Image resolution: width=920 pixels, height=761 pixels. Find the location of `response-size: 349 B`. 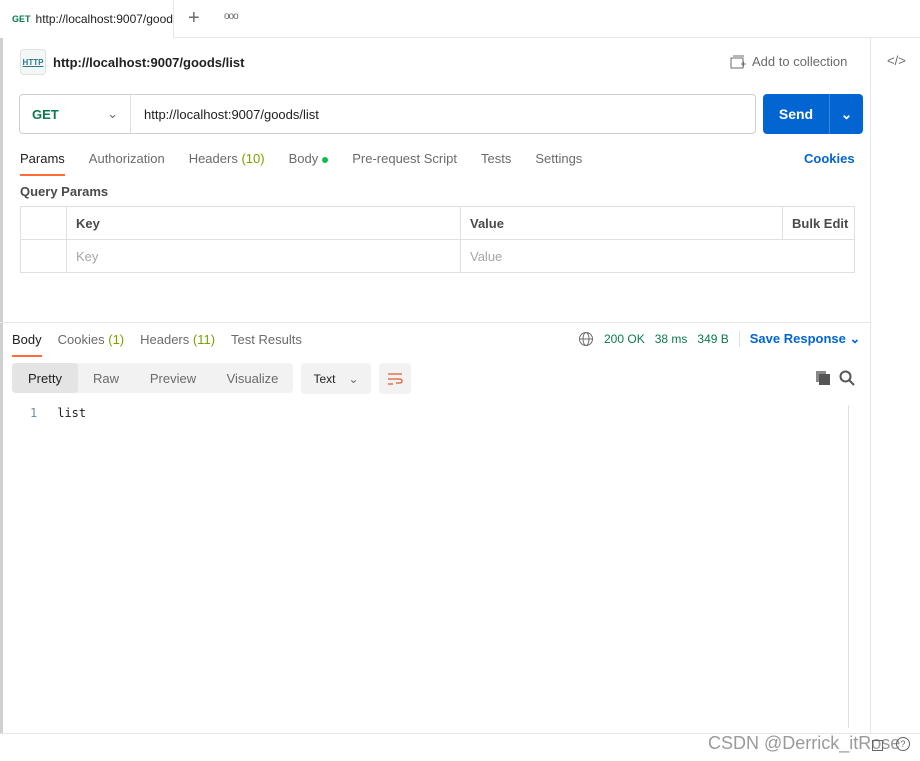

response-size: 349 B is located at coordinates (712, 339).